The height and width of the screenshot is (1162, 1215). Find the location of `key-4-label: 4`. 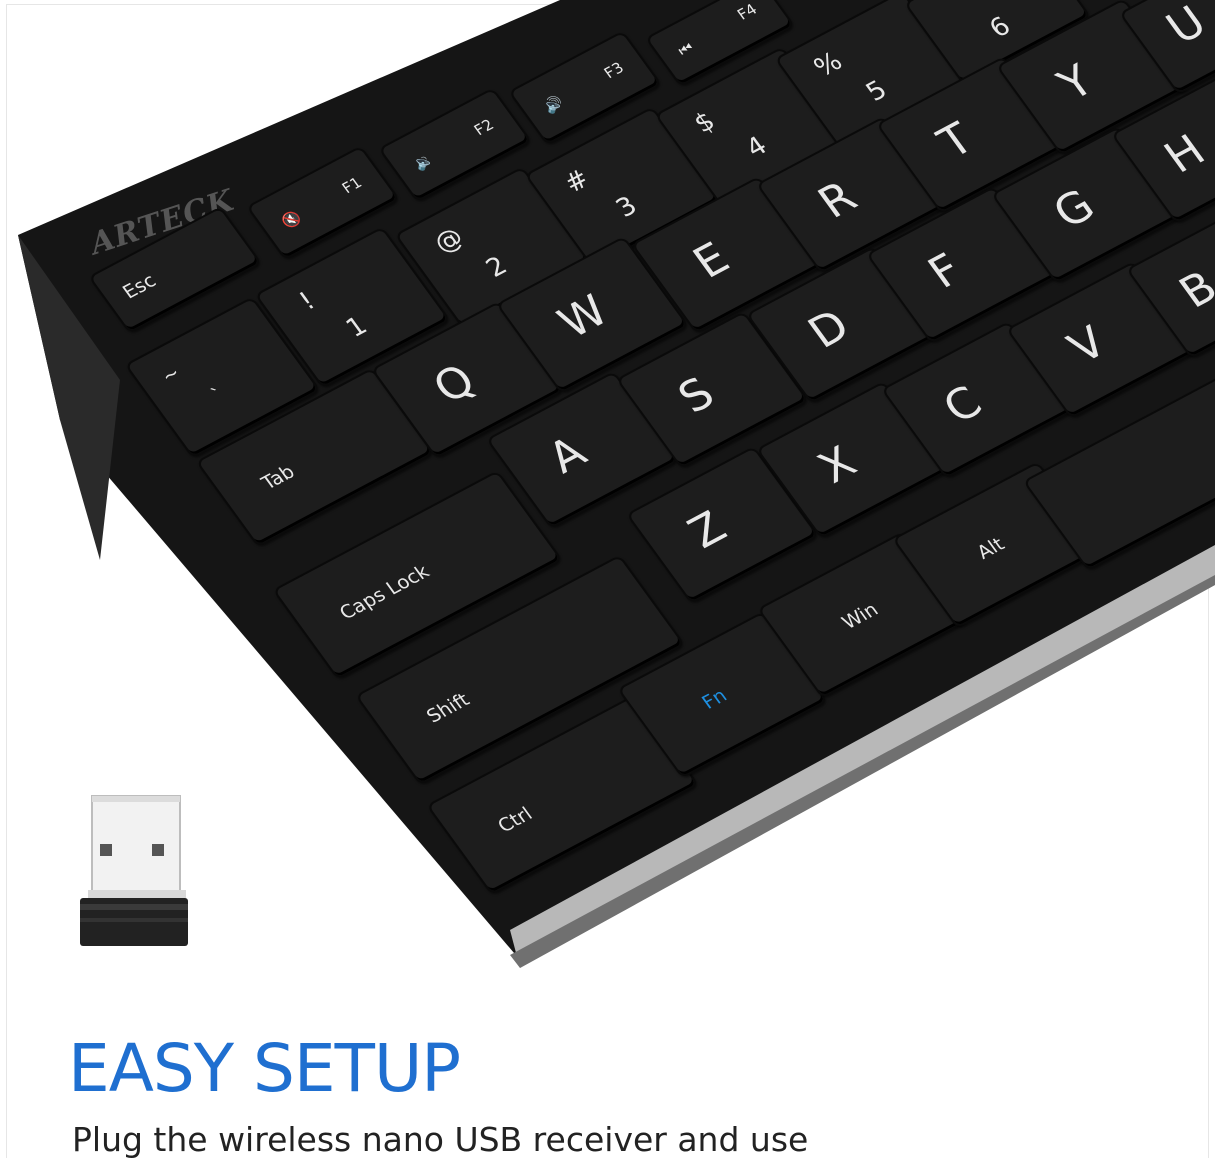

key-4-label: 4 is located at coordinates (757, 147).